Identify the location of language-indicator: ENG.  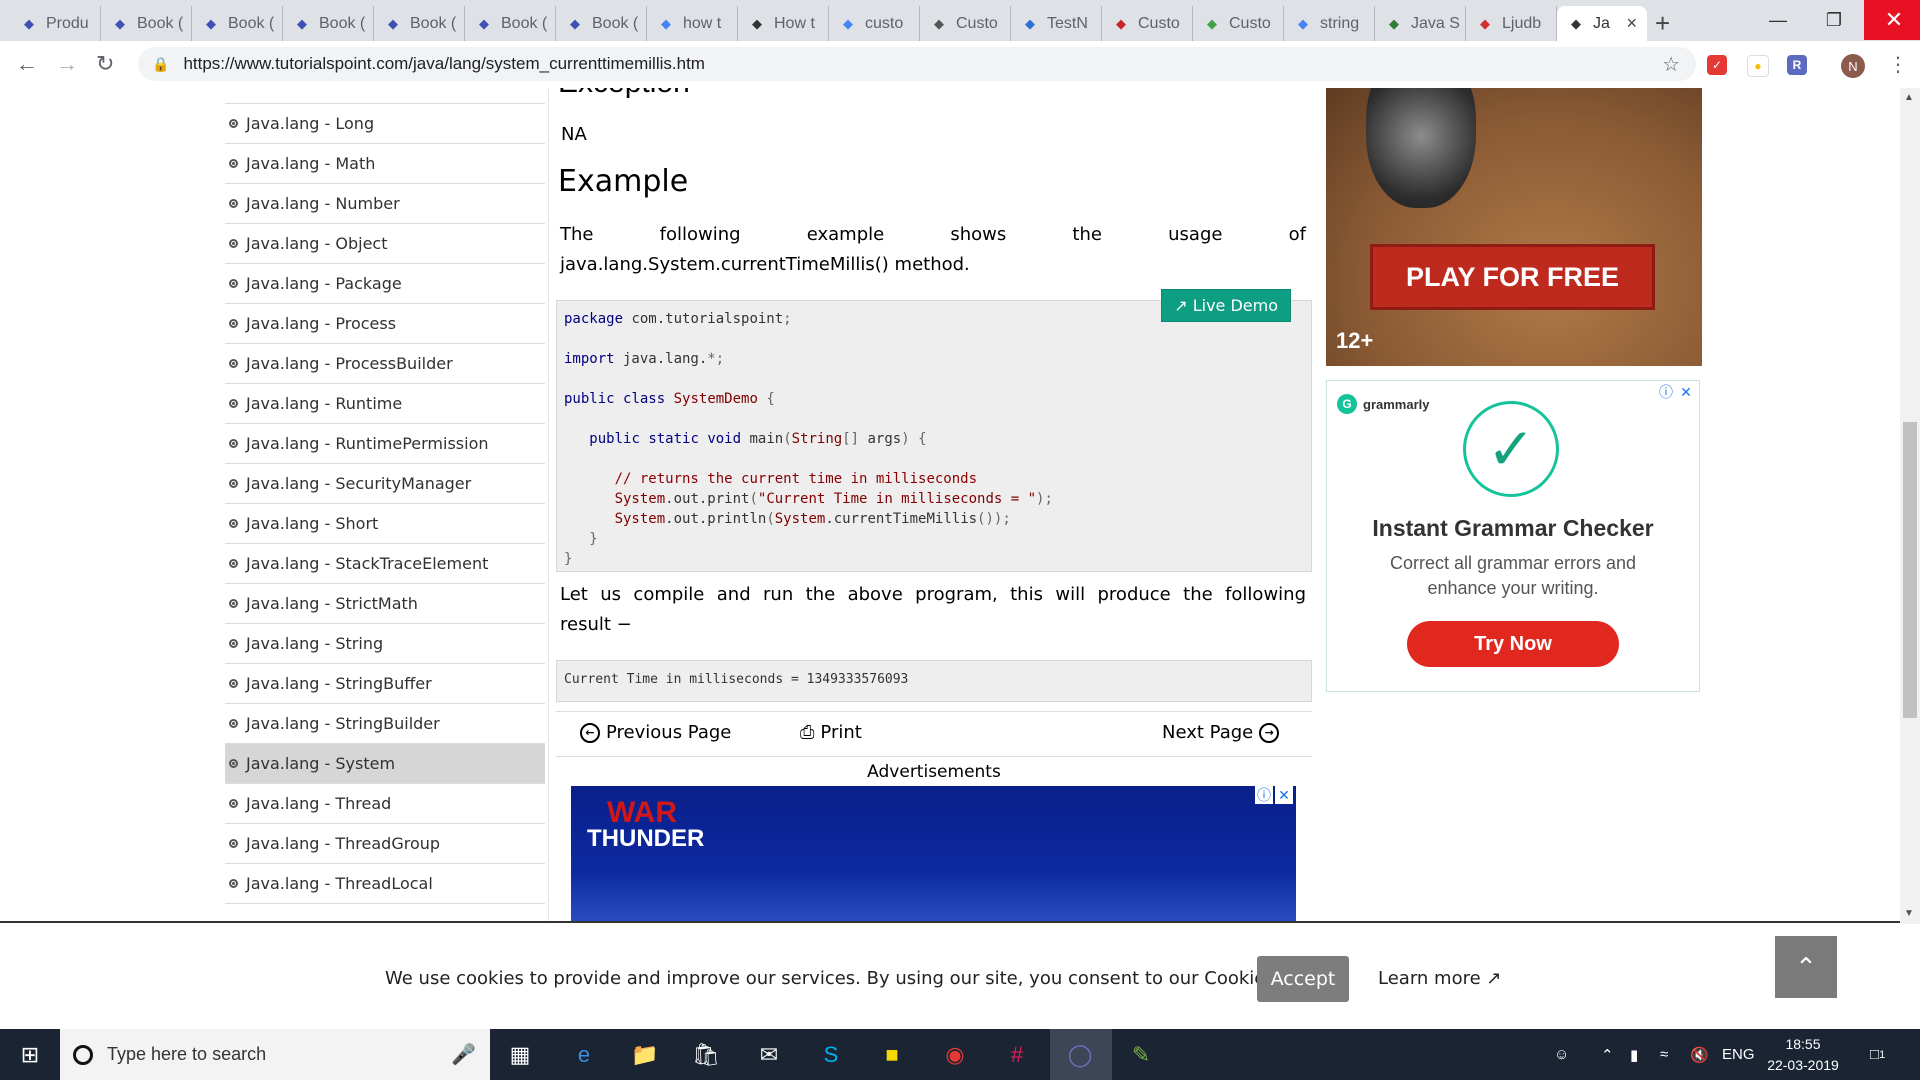
(1738, 1054).